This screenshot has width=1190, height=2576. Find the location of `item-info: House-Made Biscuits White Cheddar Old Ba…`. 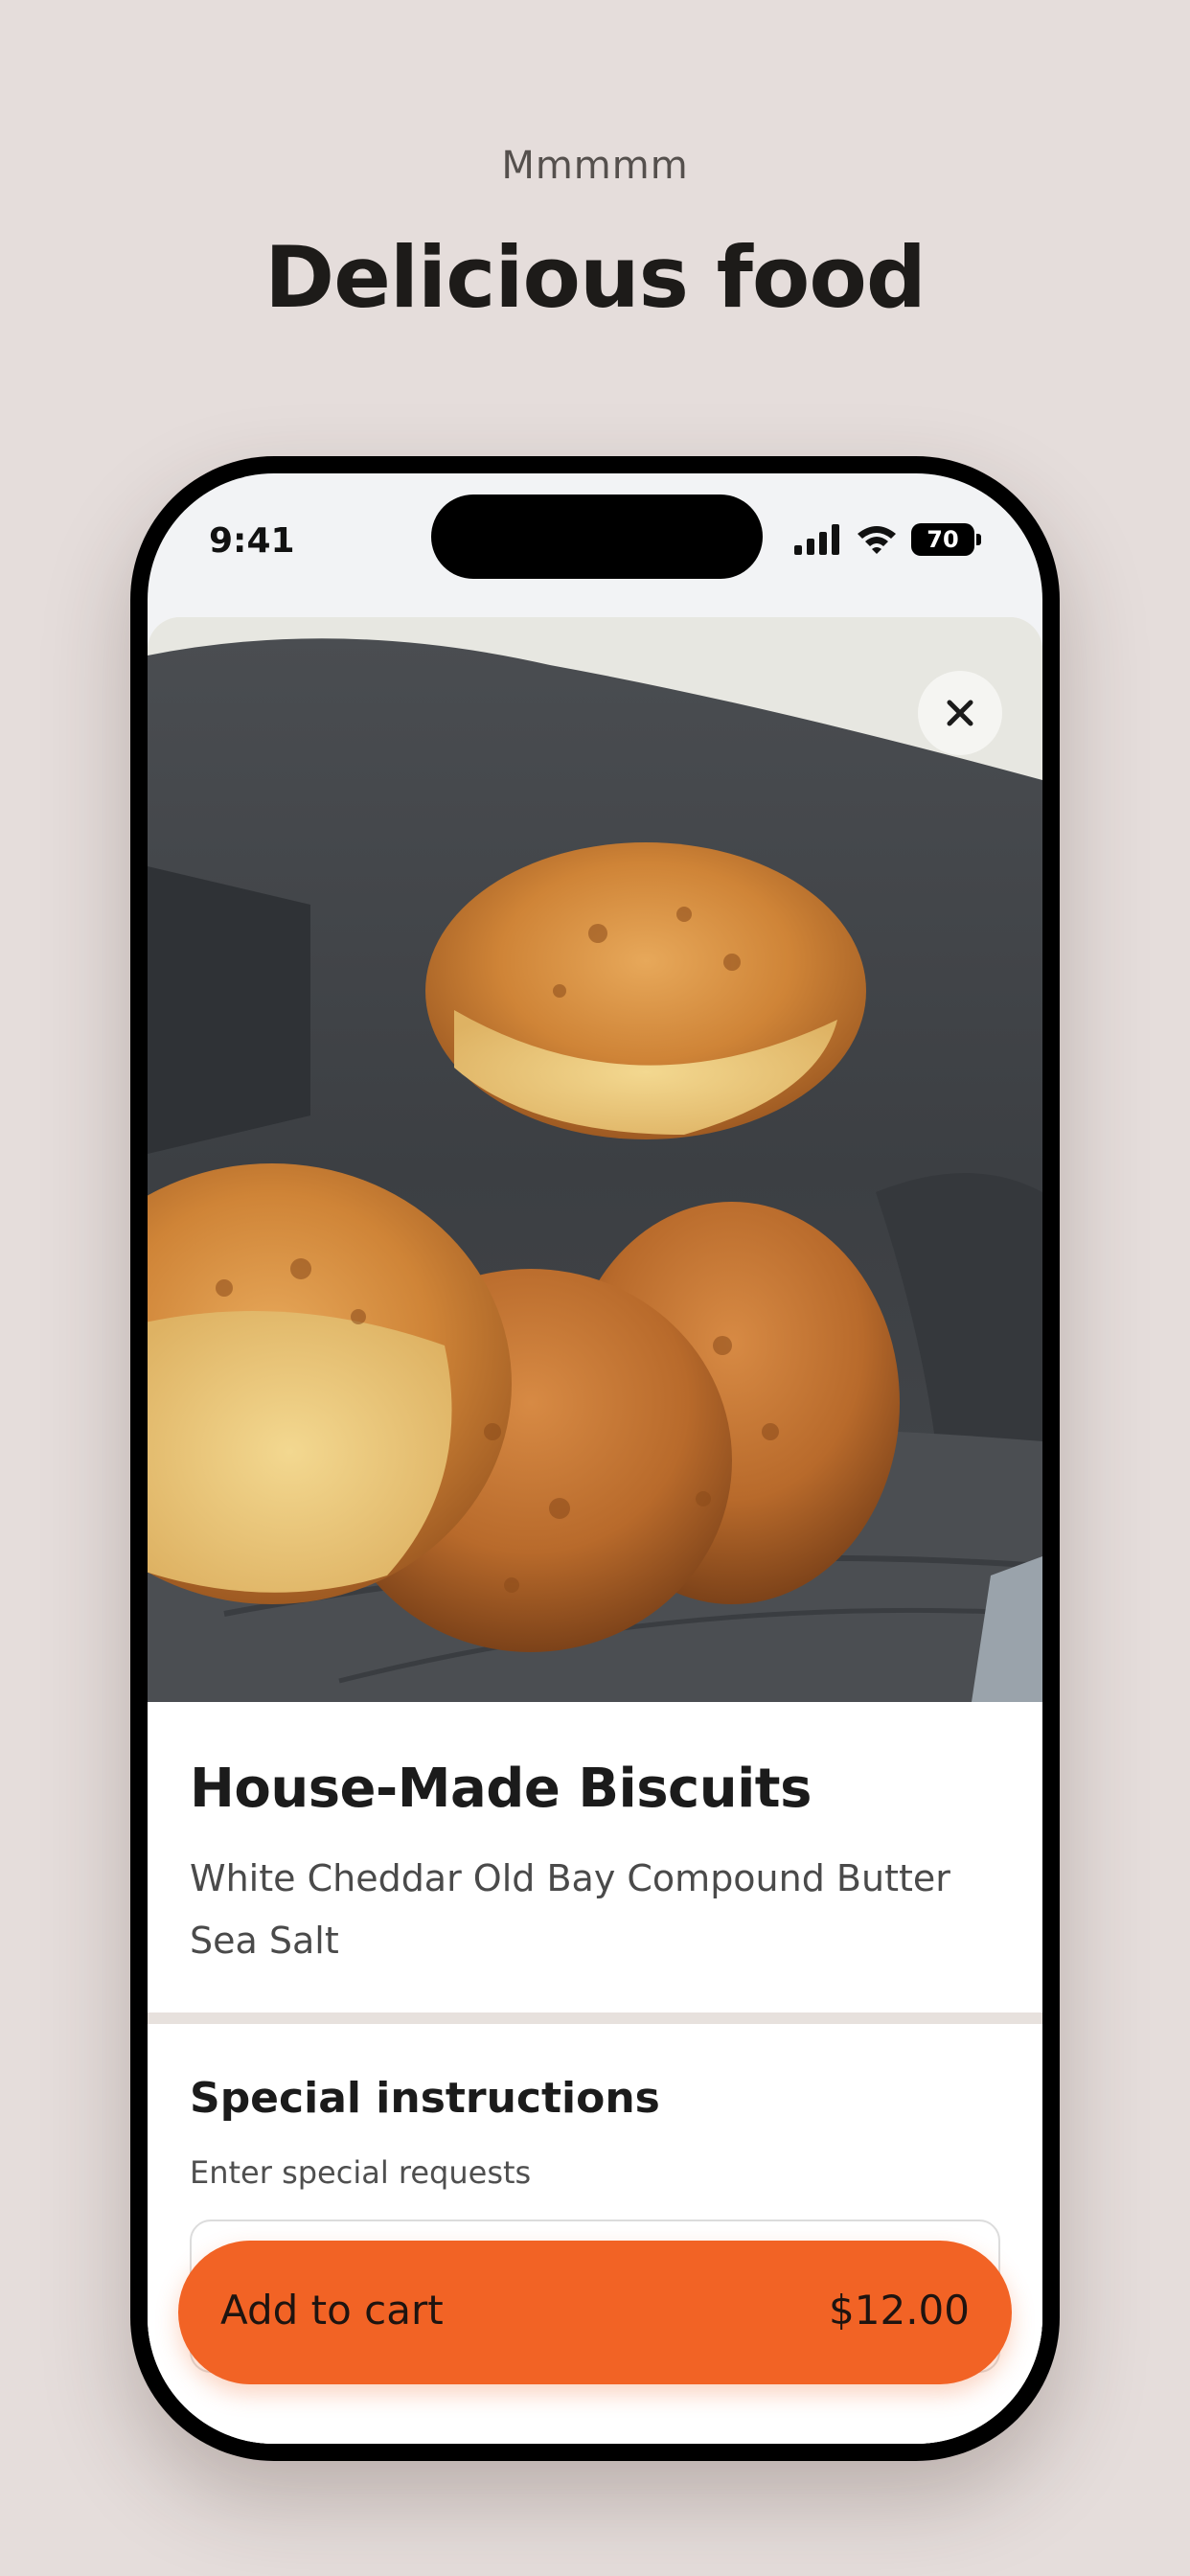

item-info: House-Made Biscuits White Cheddar Old Ba… is located at coordinates (595, 1857).